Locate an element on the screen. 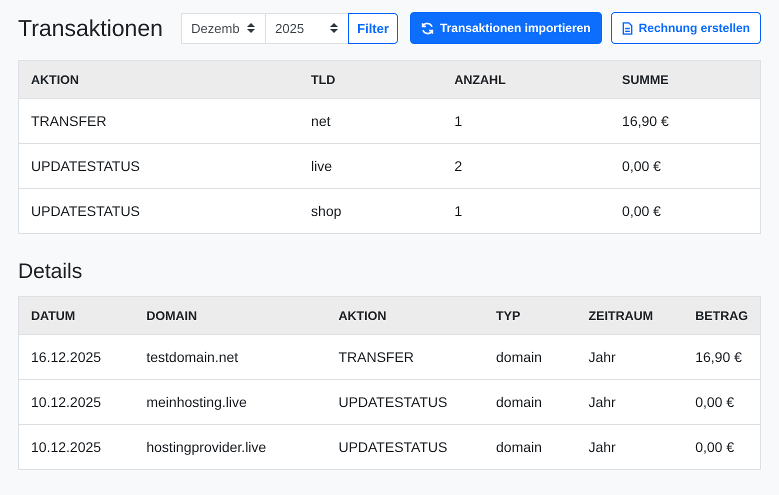 Image resolution: width=779 pixels, height=495 pixels. refresh-icon is located at coordinates (427, 28).